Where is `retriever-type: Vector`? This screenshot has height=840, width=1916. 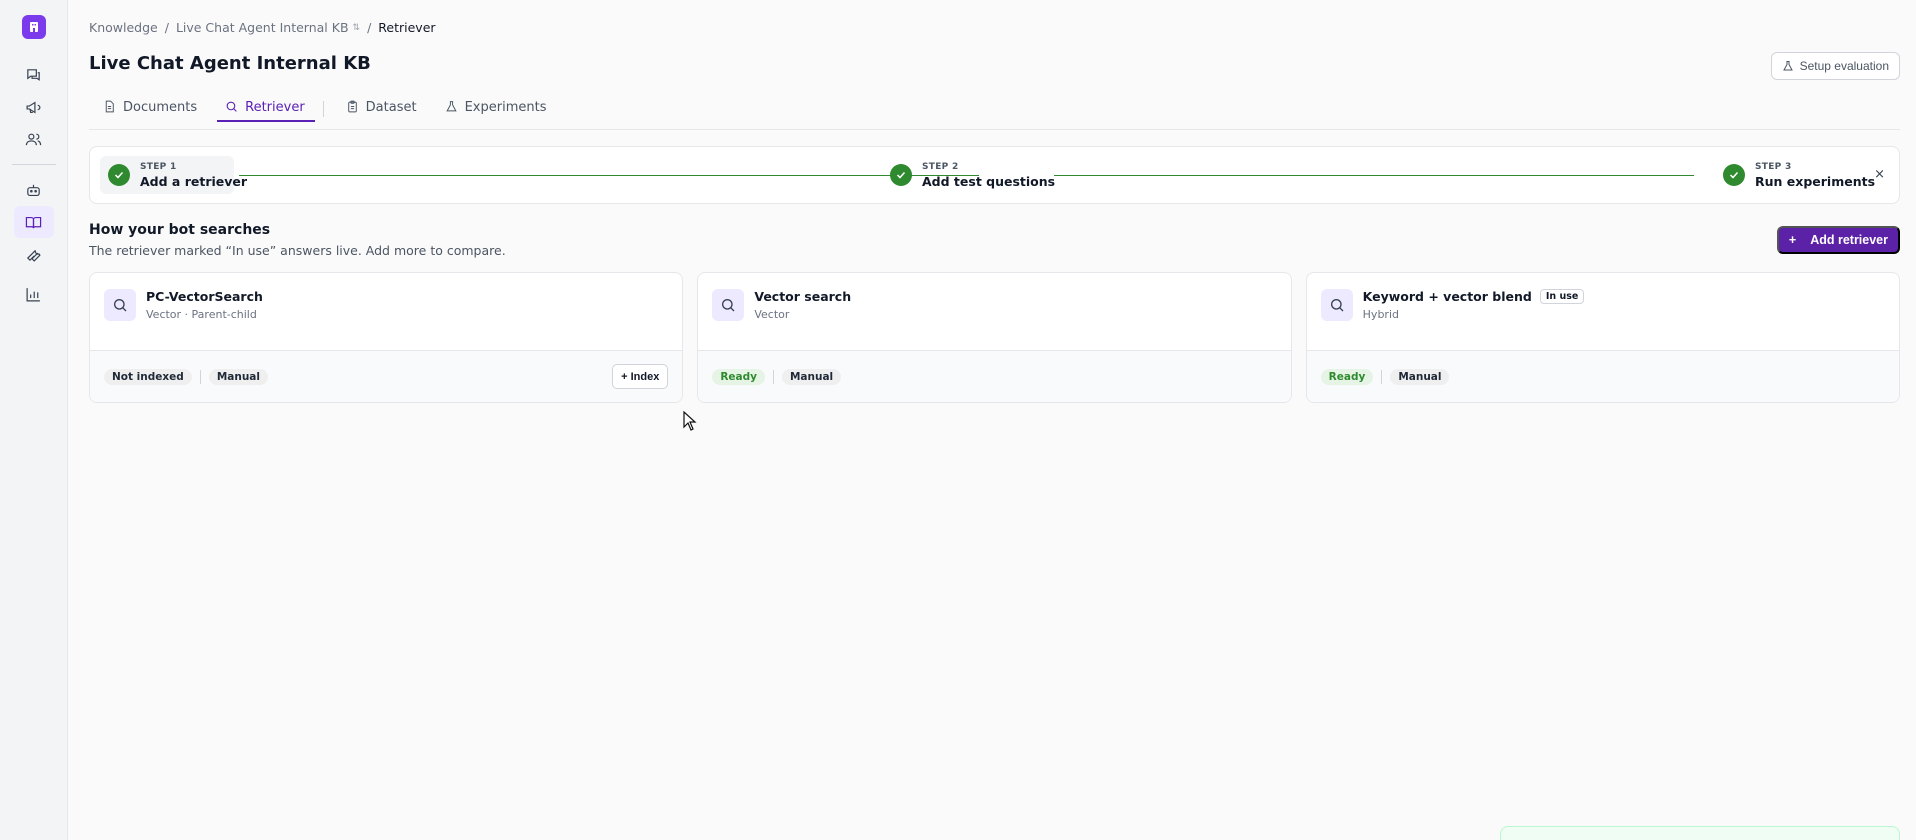 retriever-type: Vector is located at coordinates (772, 314).